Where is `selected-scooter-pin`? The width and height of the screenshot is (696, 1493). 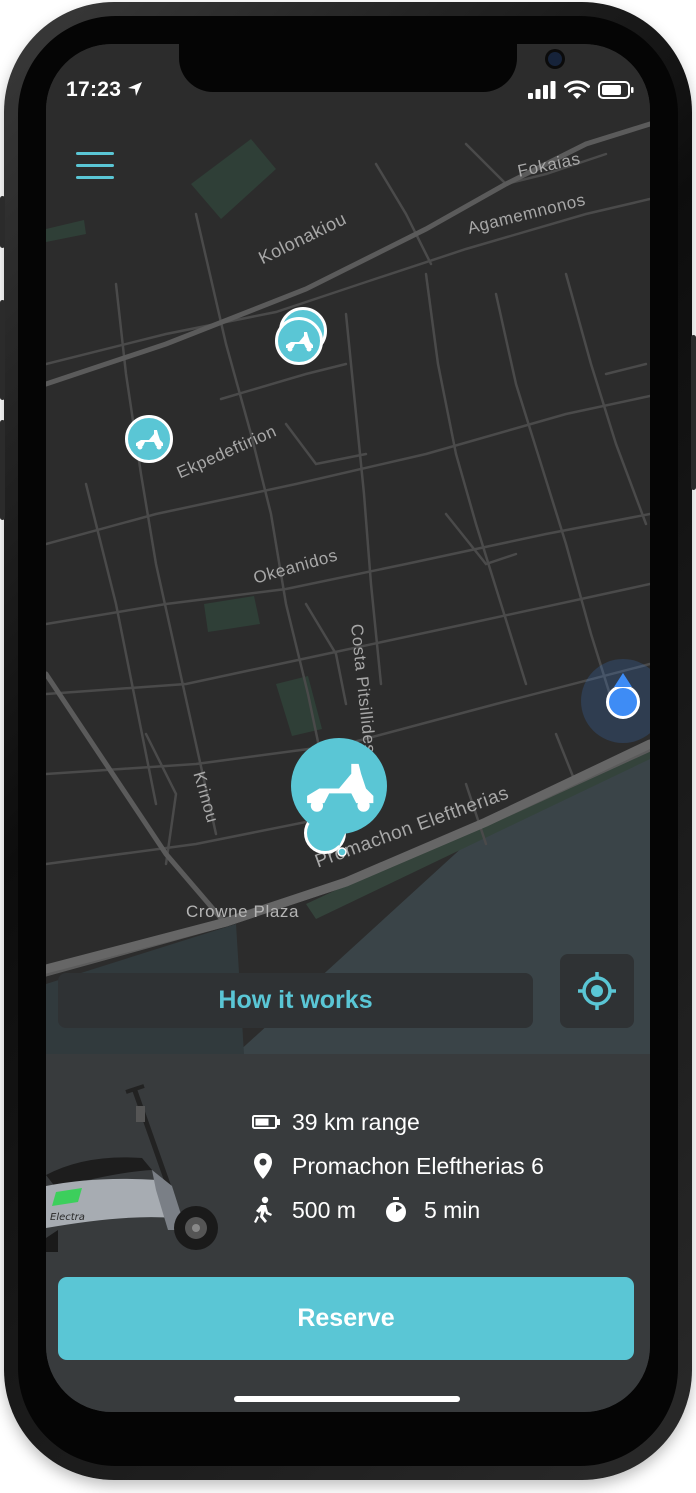
selected-scooter-pin is located at coordinates (339, 786).